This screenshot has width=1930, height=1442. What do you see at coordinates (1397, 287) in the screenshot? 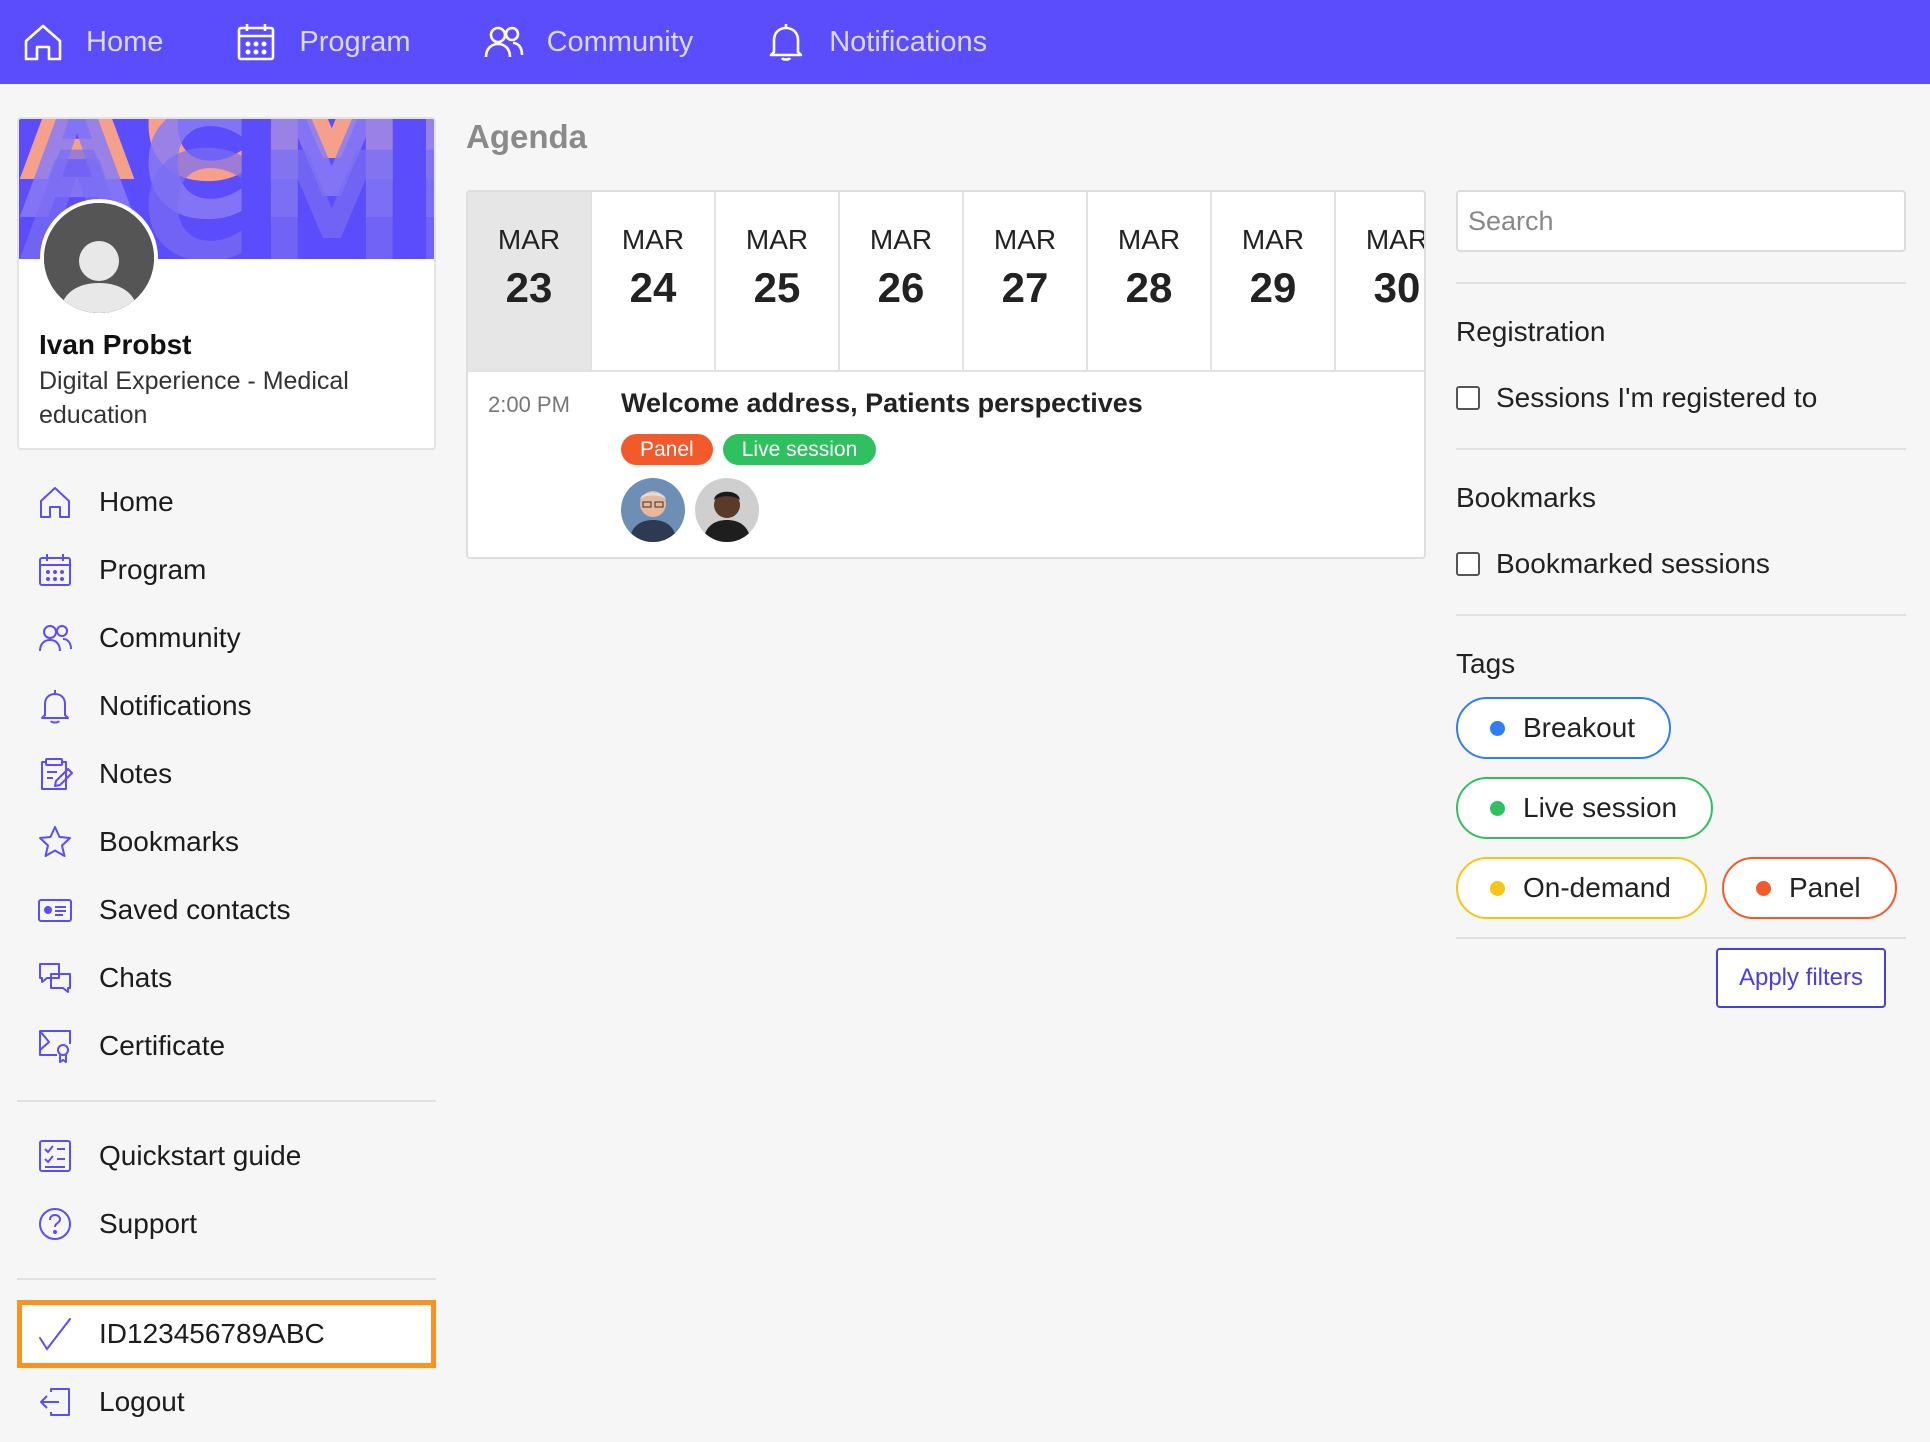
I see `date-day: 30` at bounding box center [1397, 287].